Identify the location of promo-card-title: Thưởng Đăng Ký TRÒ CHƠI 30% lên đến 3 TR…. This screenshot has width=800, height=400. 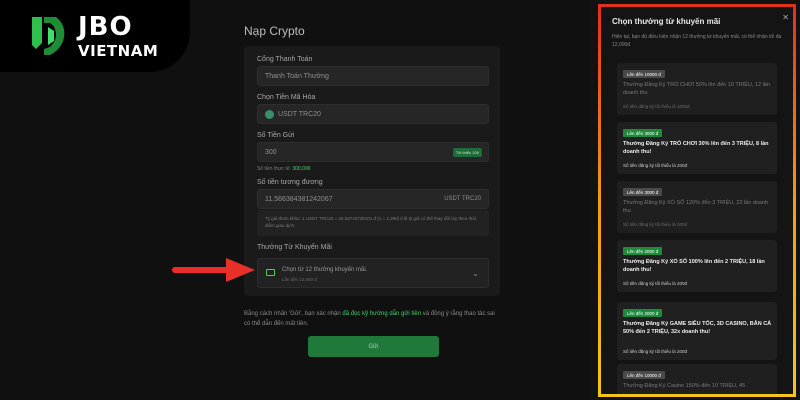
(696, 148).